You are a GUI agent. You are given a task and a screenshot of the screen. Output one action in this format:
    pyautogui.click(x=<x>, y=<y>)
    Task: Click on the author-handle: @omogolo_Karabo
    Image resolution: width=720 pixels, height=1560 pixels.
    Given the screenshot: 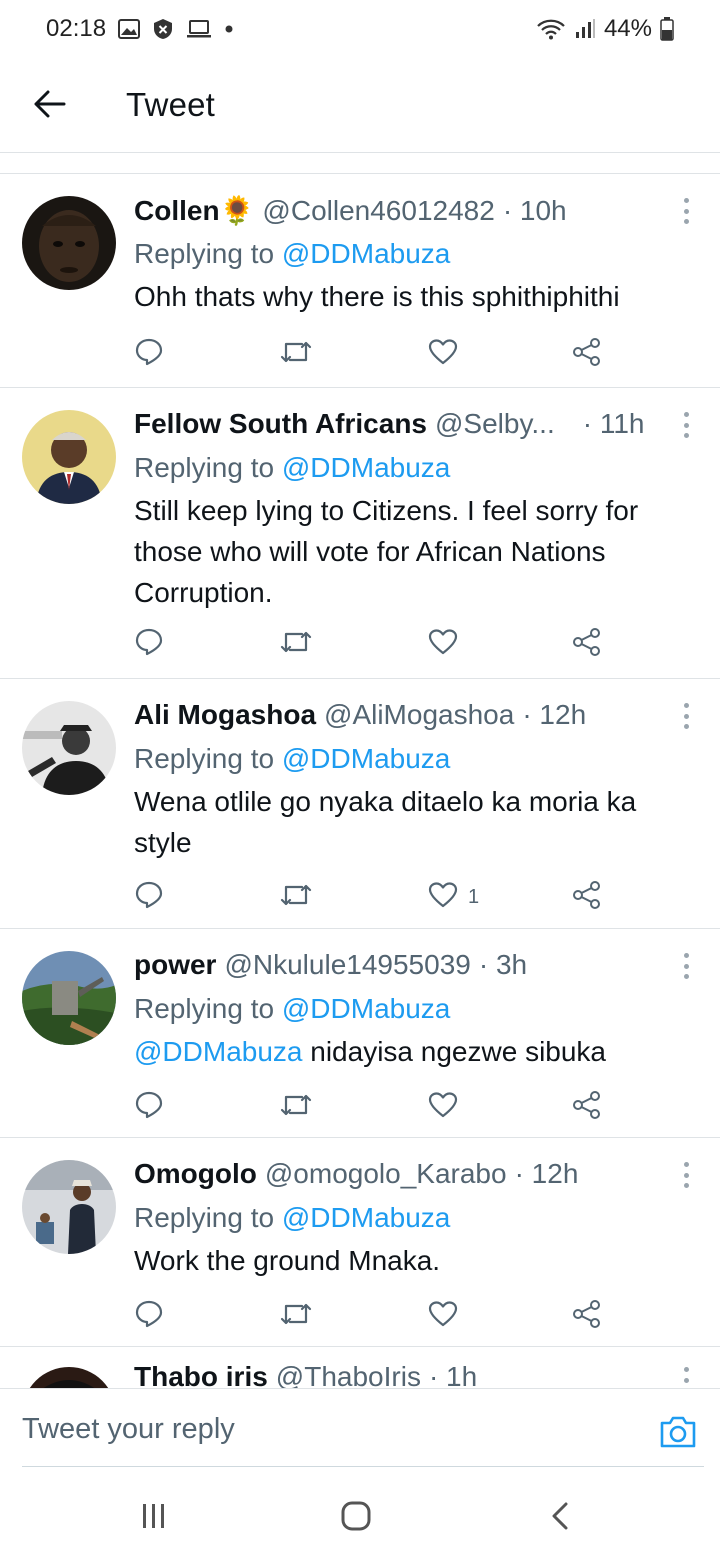 What is the action you would take?
    pyautogui.click(x=386, y=1174)
    